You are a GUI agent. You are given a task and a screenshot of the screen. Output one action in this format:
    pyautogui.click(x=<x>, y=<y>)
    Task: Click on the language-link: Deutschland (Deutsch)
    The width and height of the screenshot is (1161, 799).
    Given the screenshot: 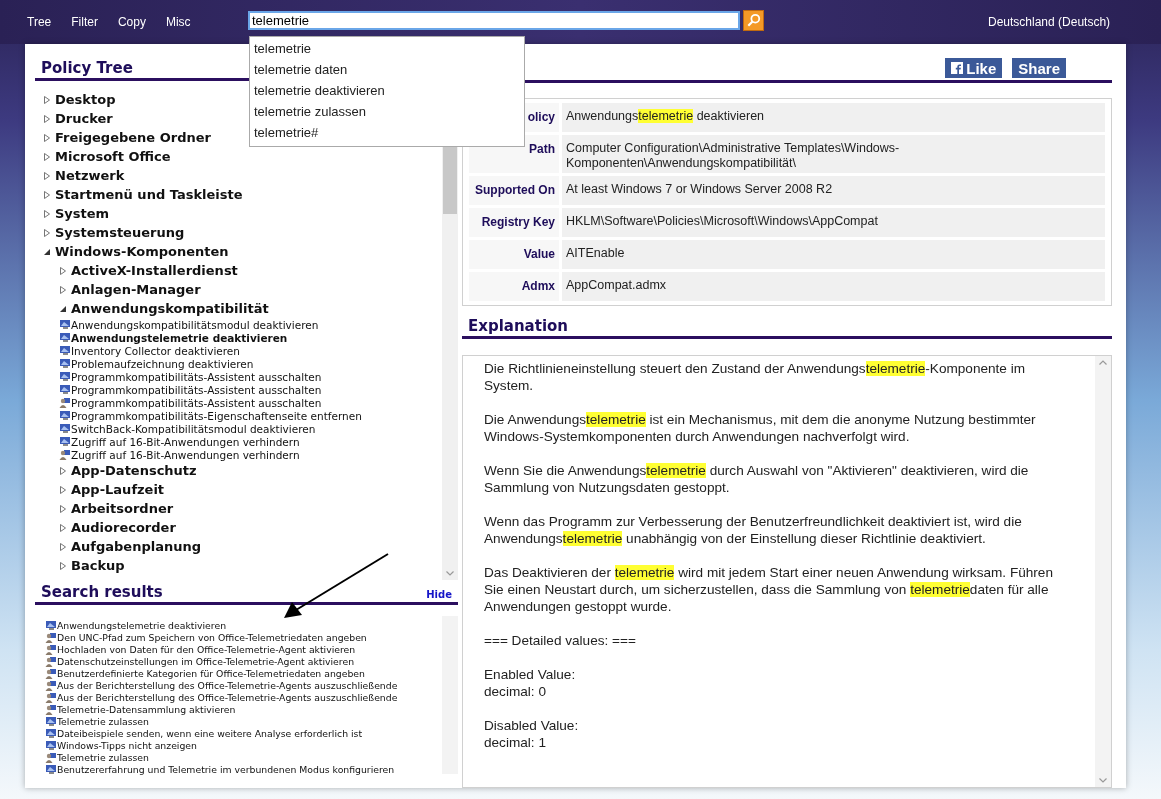 What is the action you would take?
    pyautogui.click(x=1049, y=22)
    